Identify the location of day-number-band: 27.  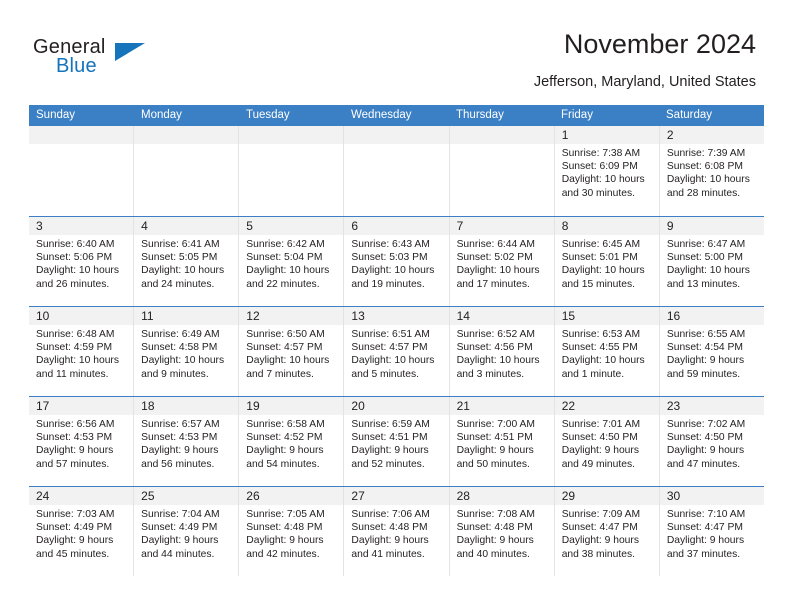
(396, 496).